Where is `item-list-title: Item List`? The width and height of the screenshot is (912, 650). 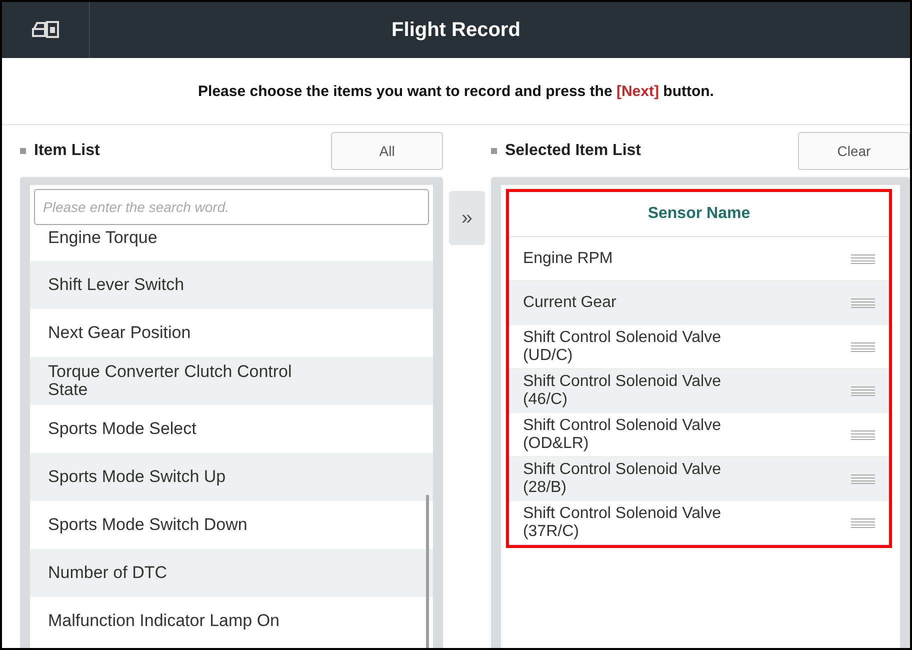
item-list-title: Item List is located at coordinates (67, 151).